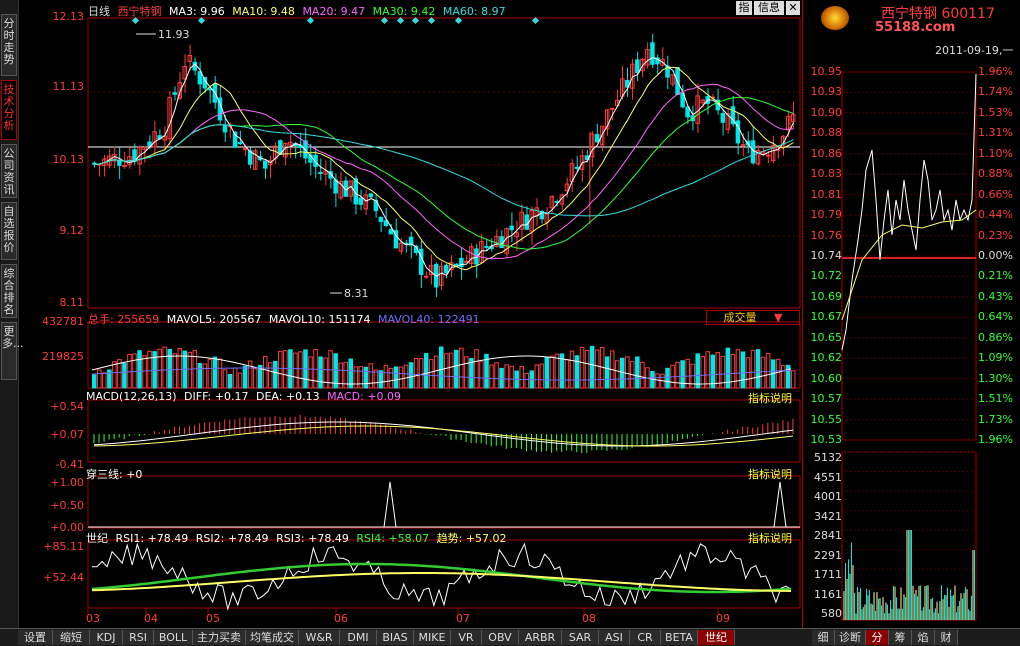 Image resolution: width=1020 pixels, height=646 pixels. Describe the element at coordinates (850, 637) in the screenshot. I see `right-tab-1: 诊断` at that location.